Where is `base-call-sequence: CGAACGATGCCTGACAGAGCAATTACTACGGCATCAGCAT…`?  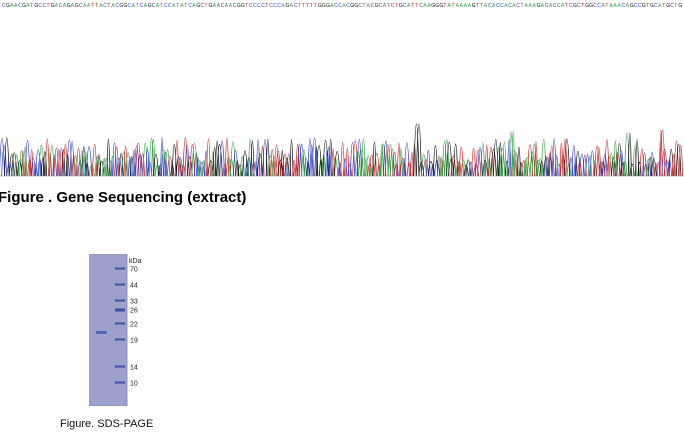 base-call-sequence: CGAACGATGCCTGACAGAGCAATTACTACGGCATCAGCAT… is located at coordinates (342, 6).